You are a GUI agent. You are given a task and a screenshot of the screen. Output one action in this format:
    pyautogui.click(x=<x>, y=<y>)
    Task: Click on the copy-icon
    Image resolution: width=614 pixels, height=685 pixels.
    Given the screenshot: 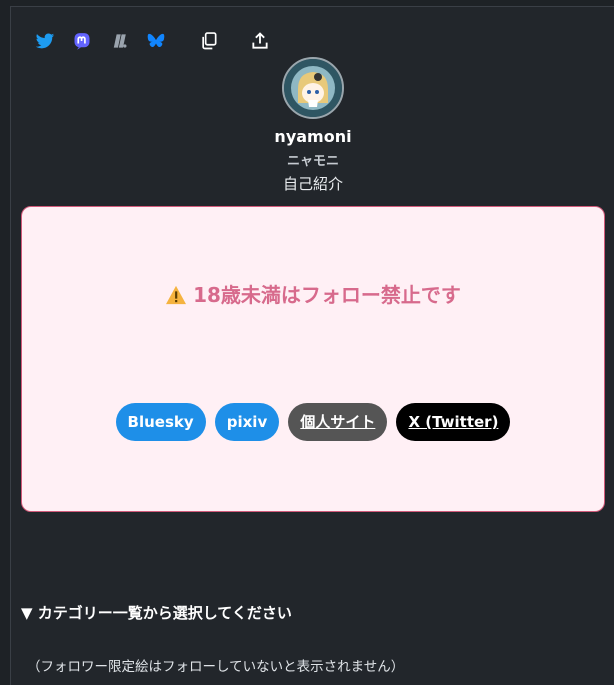 What is the action you would take?
    pyautogui.click(x=209, y=41)
    